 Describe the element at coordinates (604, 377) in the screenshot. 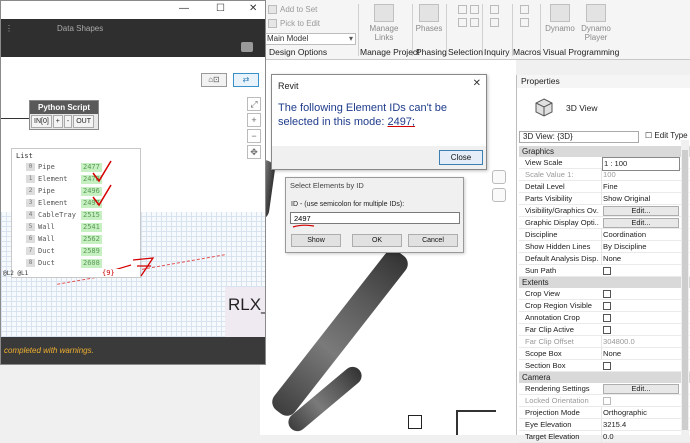

I see `section-camera: Camera` at that location.